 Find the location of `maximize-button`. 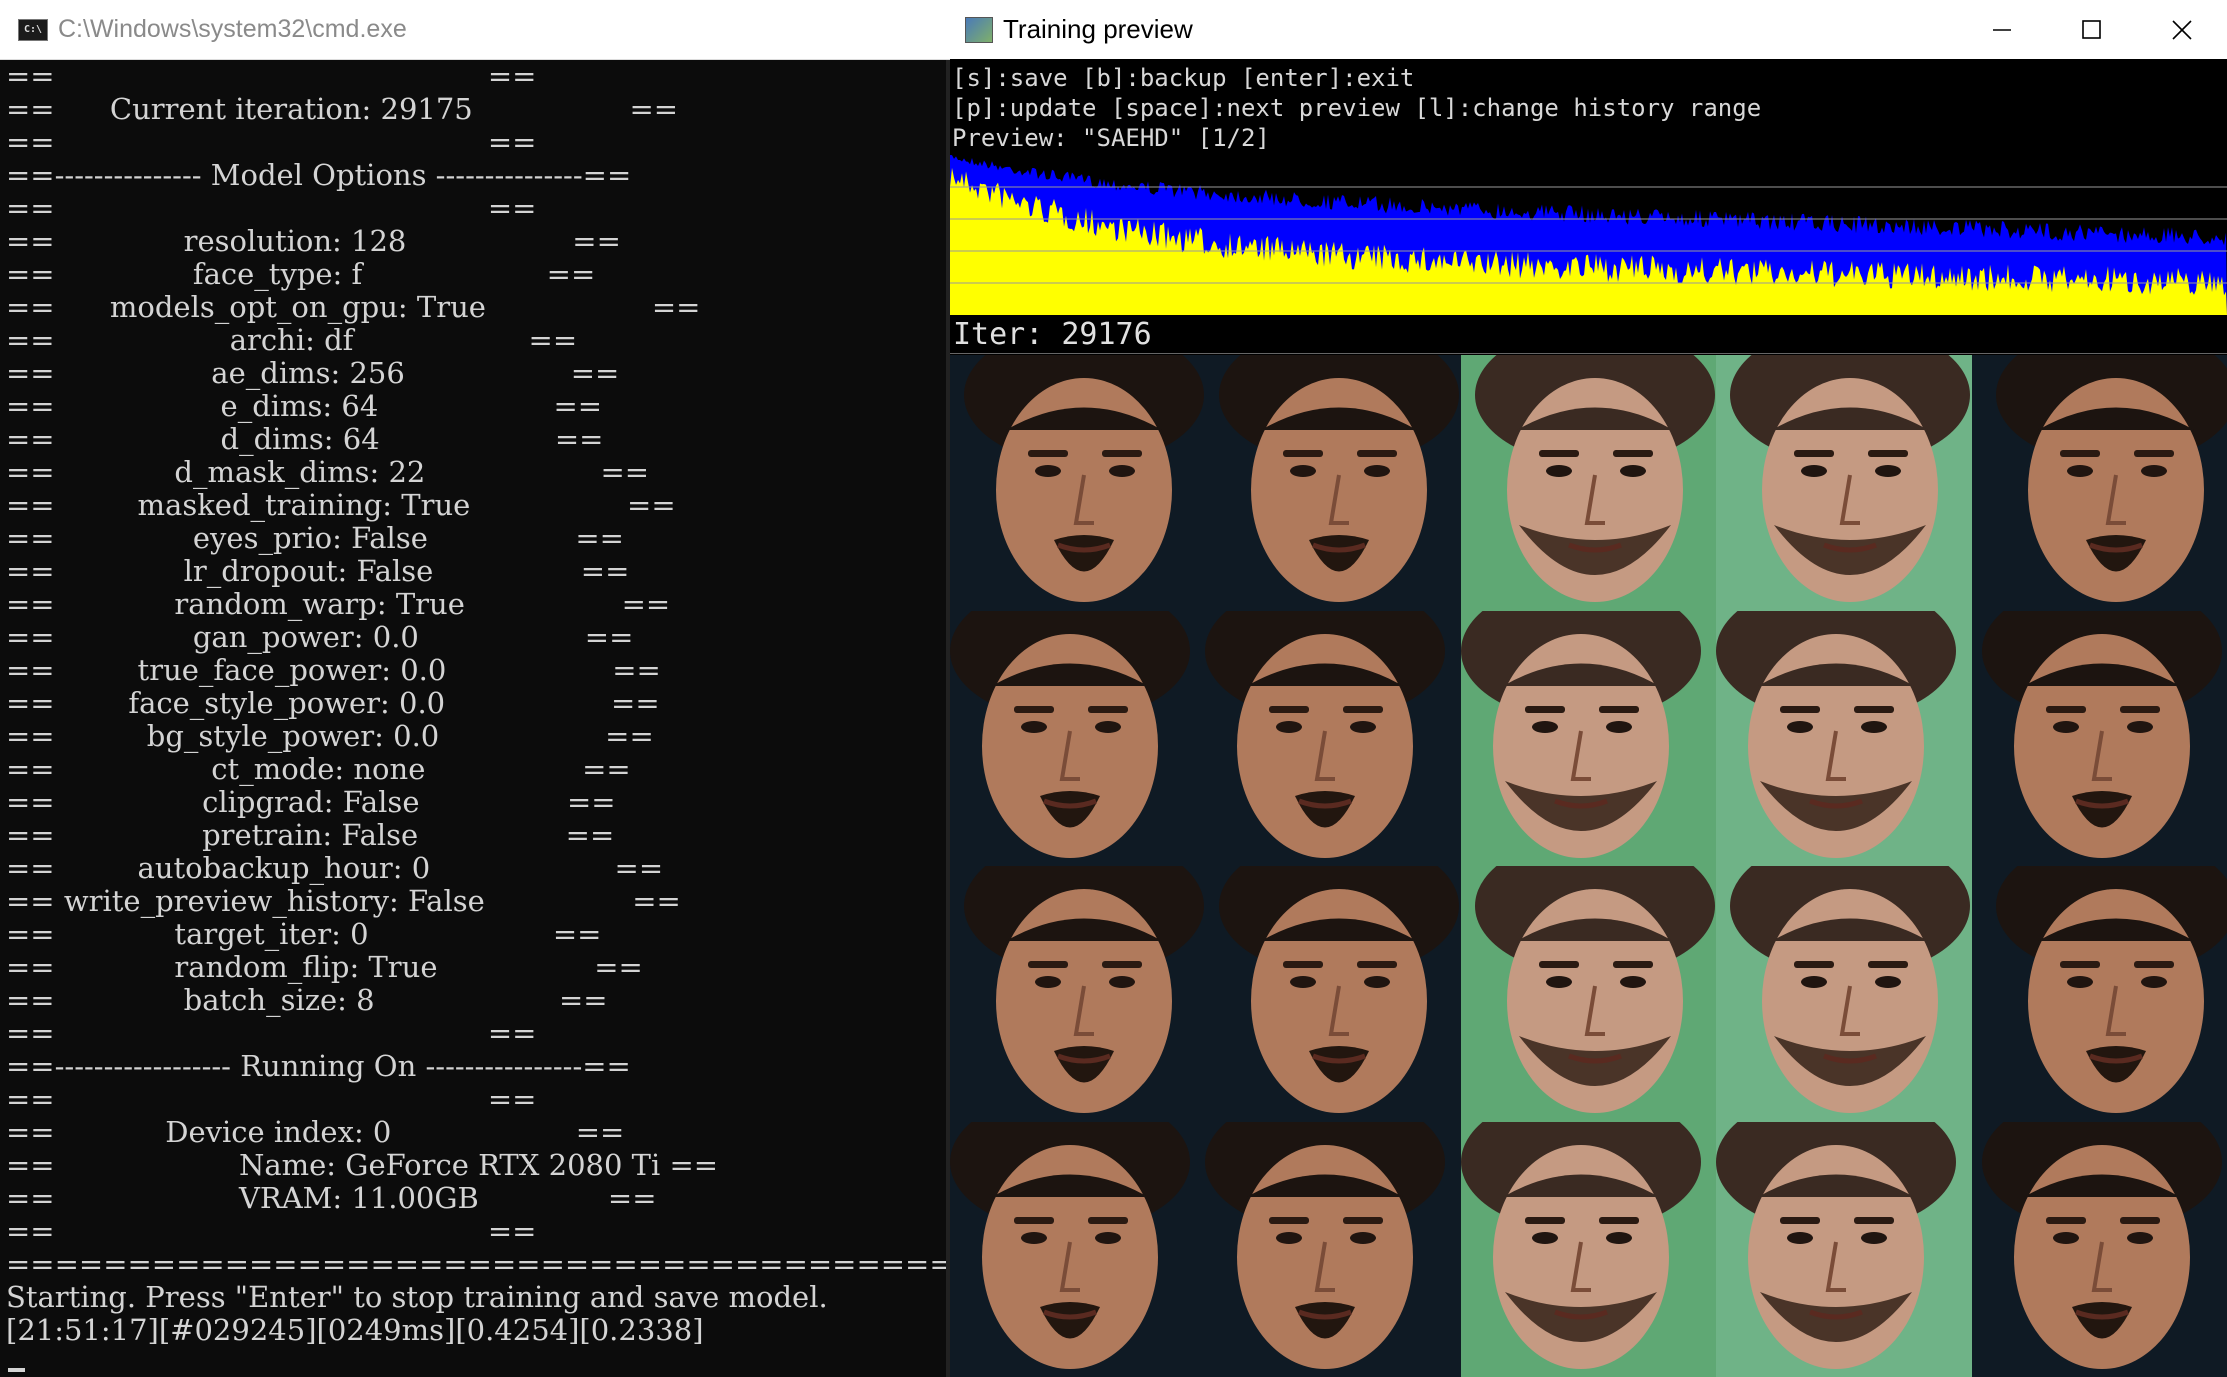

maximize-button is located at coordinates (2092, 29).